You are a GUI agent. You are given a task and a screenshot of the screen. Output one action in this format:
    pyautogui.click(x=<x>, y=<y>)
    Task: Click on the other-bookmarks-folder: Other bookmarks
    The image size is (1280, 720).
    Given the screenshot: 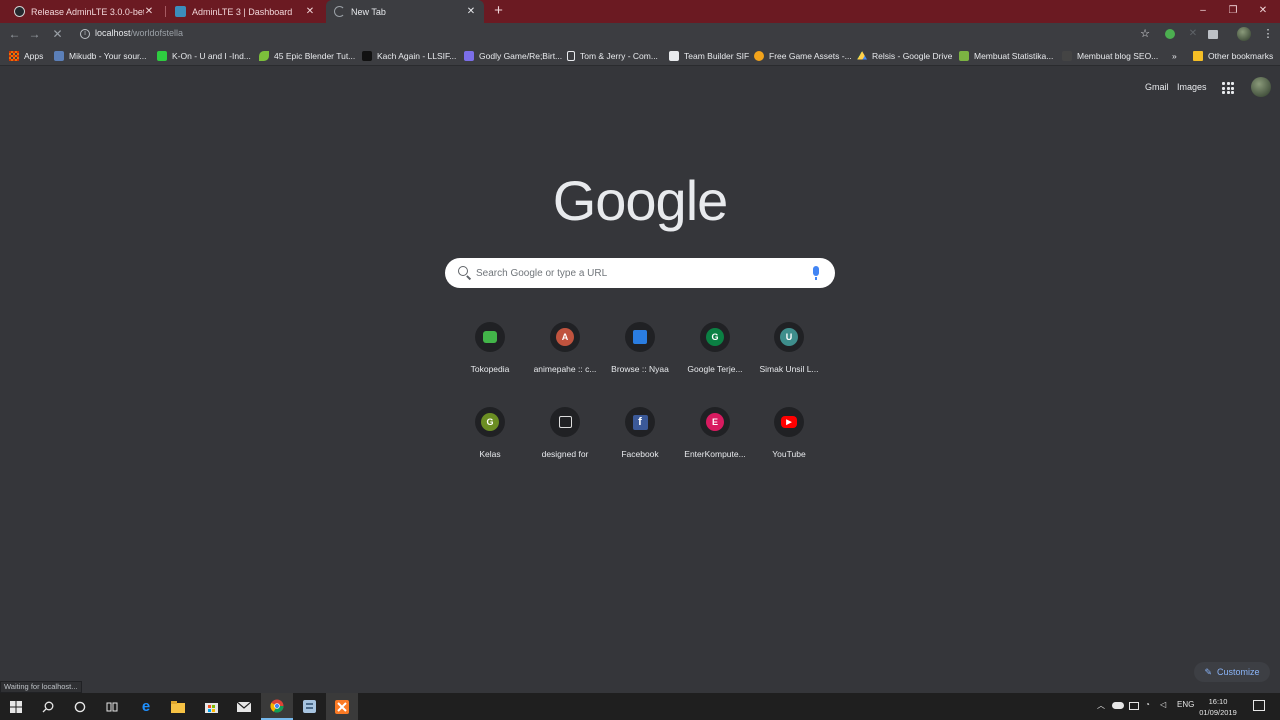 What is the action you would take?
    pyautogui.click(x=1233, y=56)
    